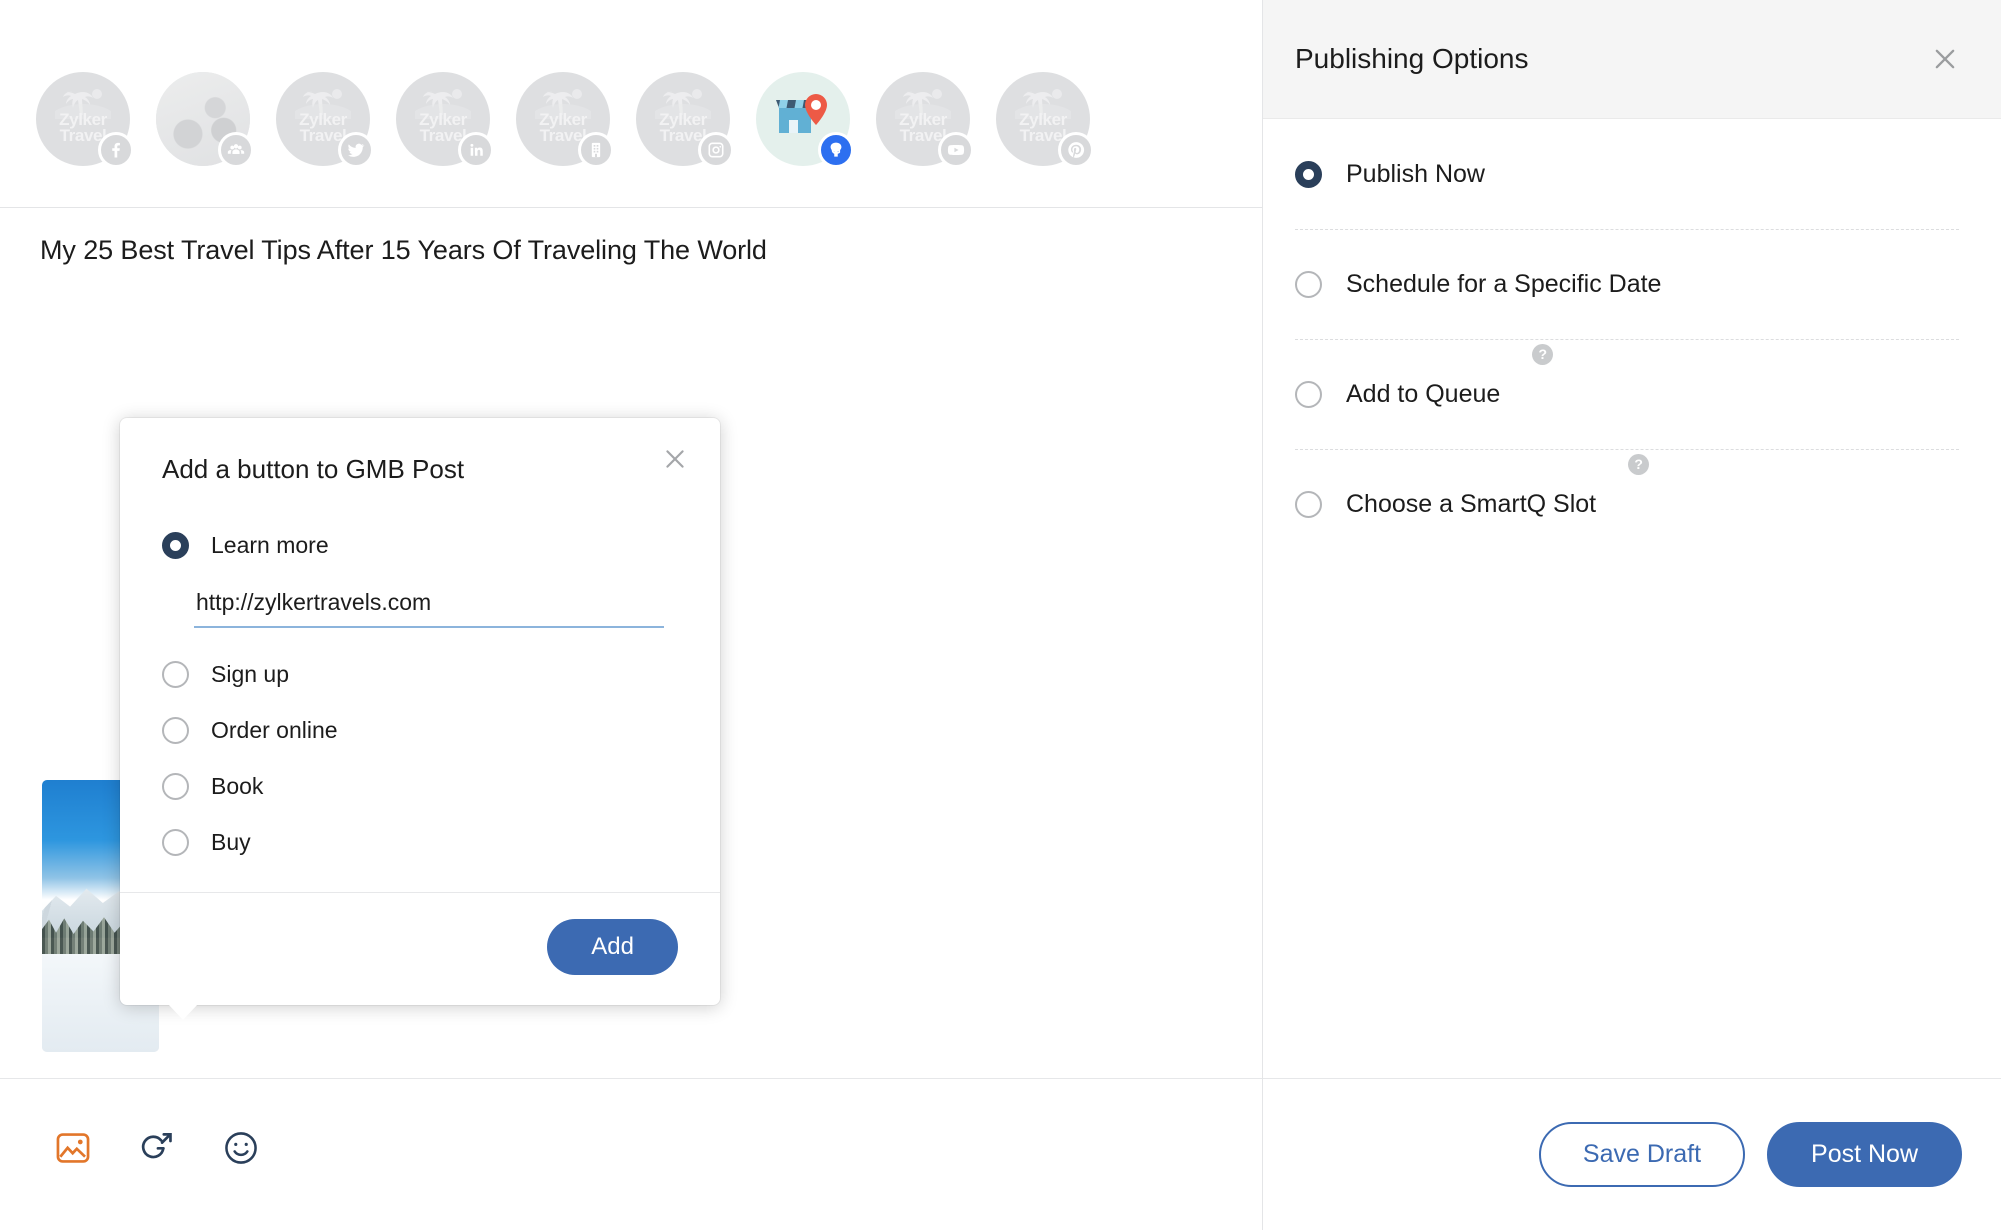 The image size is (2001, 1230). What do you see at coordinates (1423, 394) in the screenshot?
I see `publishing-option-label: Add to Queue` at bounding box center [1423, 394].